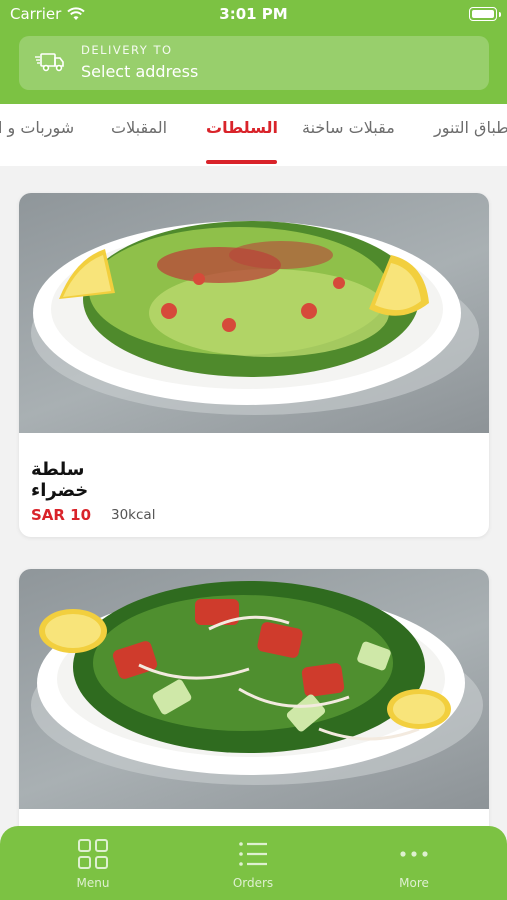 Image resolution: width=507 pixels, height=900 pixels. Describe the element at coordinates (470, 127) in the screenshot. I see `tab-tannour-dishes: أطباق التنور` at that location.